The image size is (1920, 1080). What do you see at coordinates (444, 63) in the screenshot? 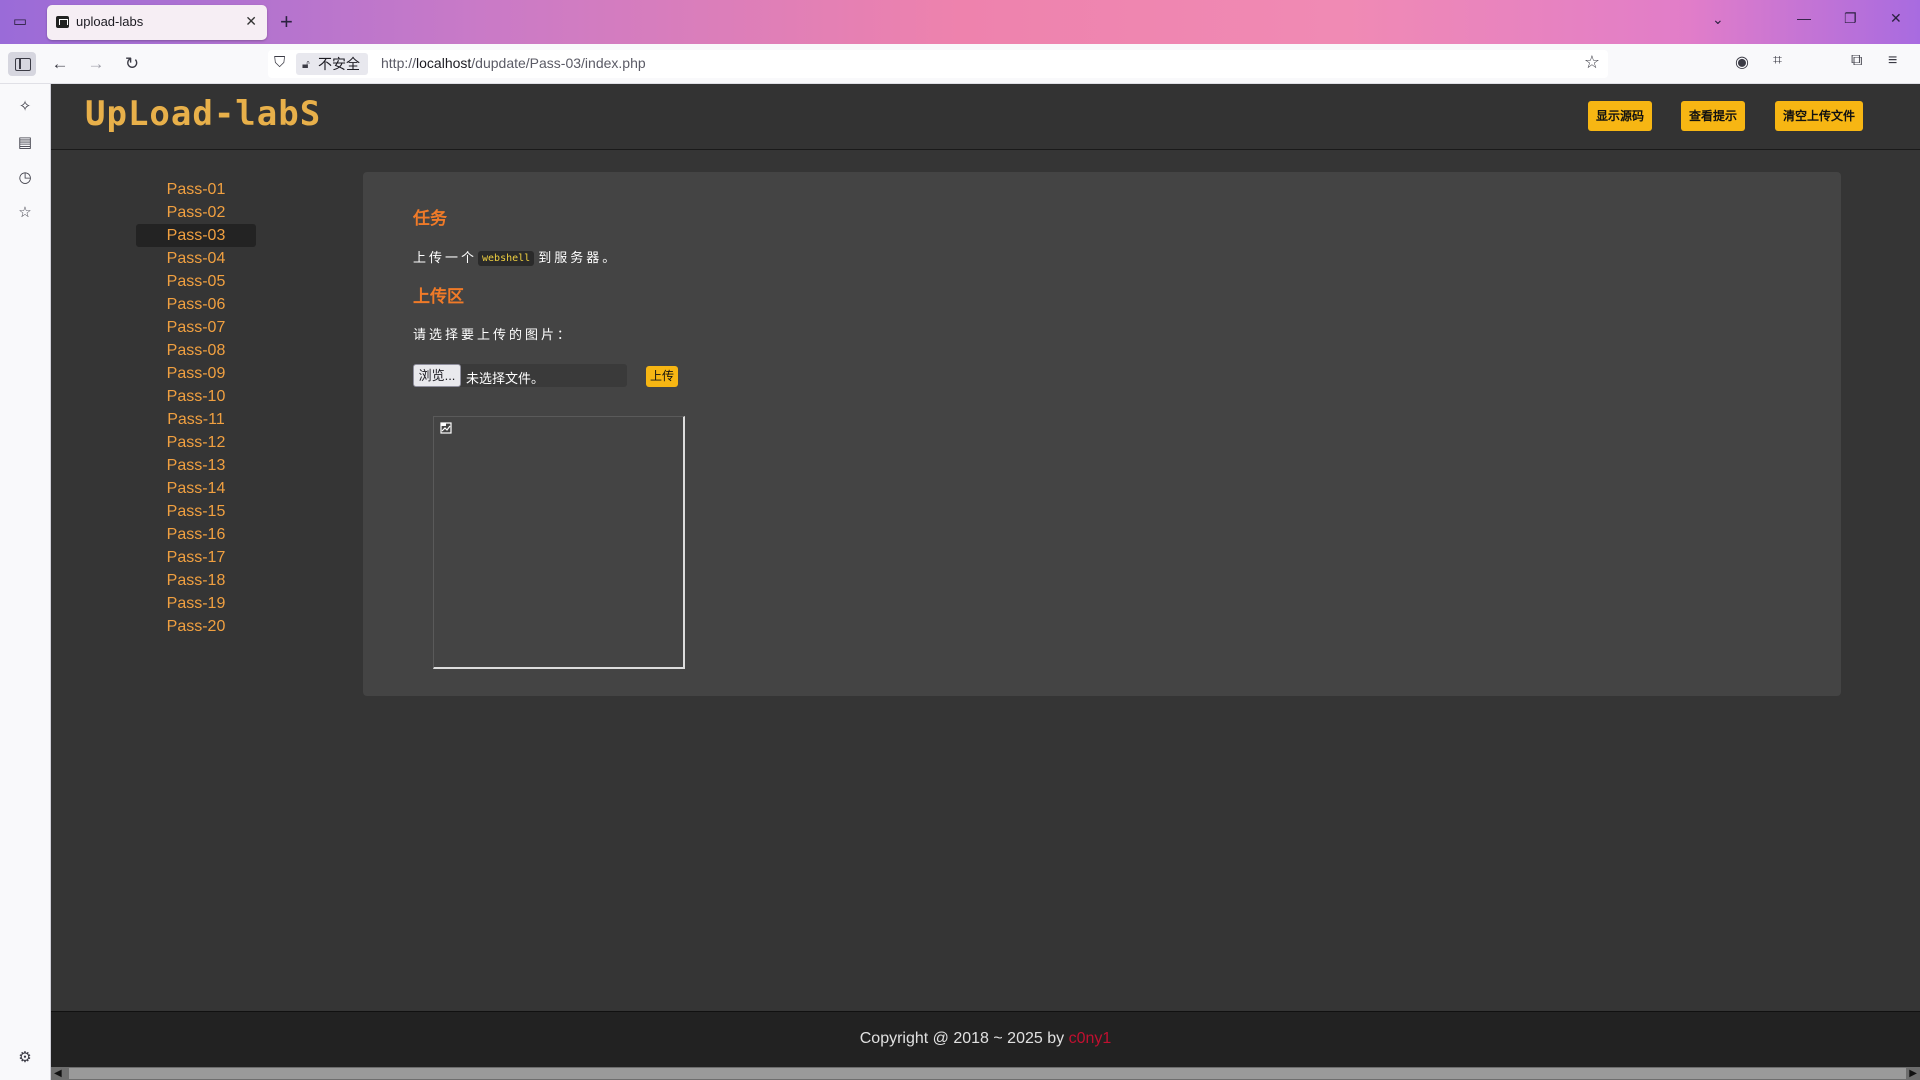
I see `url-host: localhost` at bounding box center [444, 63].